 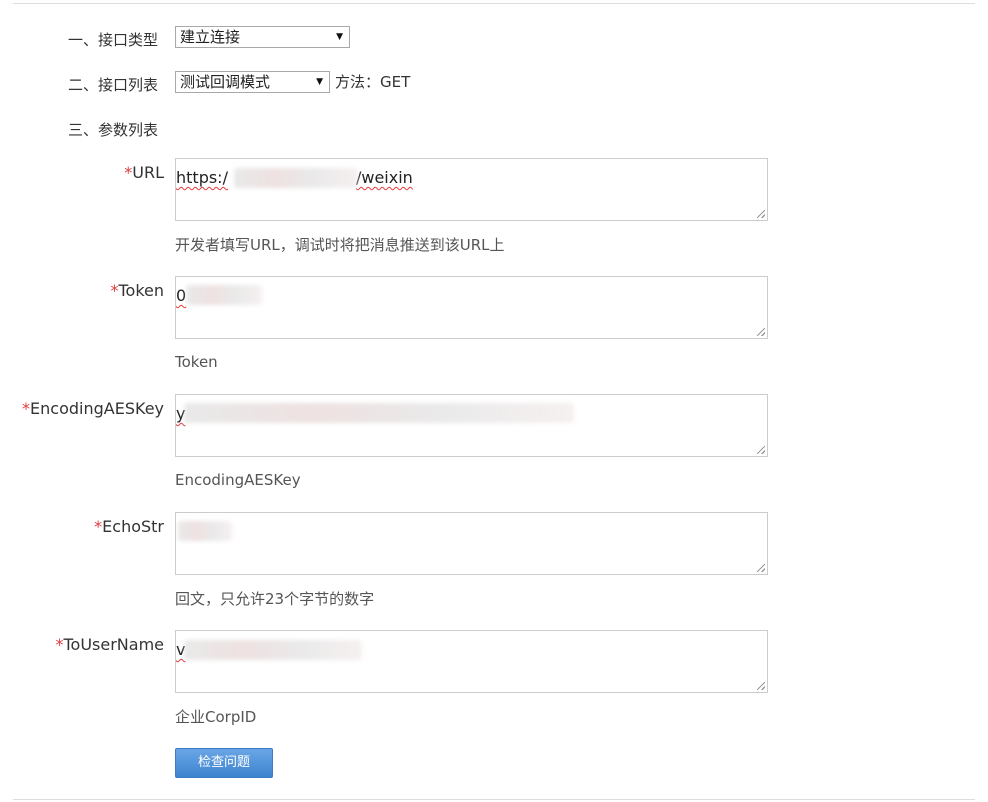 I want to click on url-value-prefix: https:/, so click(x=202, y=177).